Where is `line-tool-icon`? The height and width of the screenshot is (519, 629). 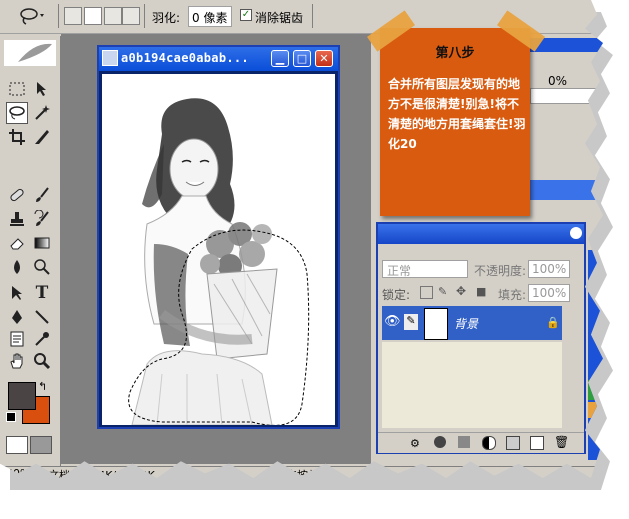
line-tool-icon is located at coordinates (42, 317).